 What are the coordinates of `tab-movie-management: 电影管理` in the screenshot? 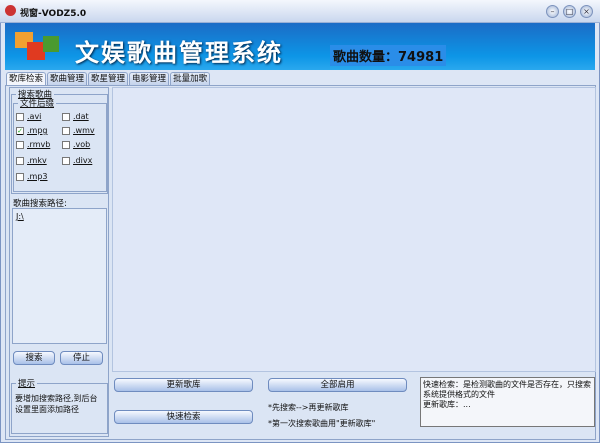 It's located at (149, 78).